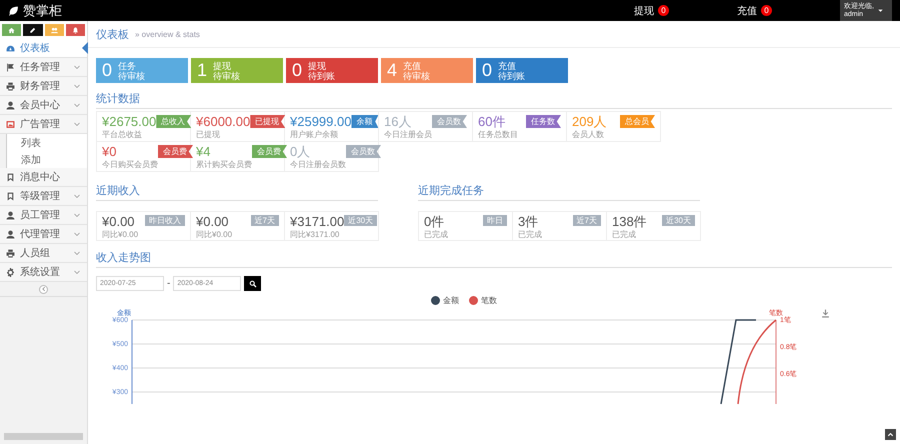 This screenshot has height=444, width=900. I want to click on section-title: 近期收入, so click(237, 192).